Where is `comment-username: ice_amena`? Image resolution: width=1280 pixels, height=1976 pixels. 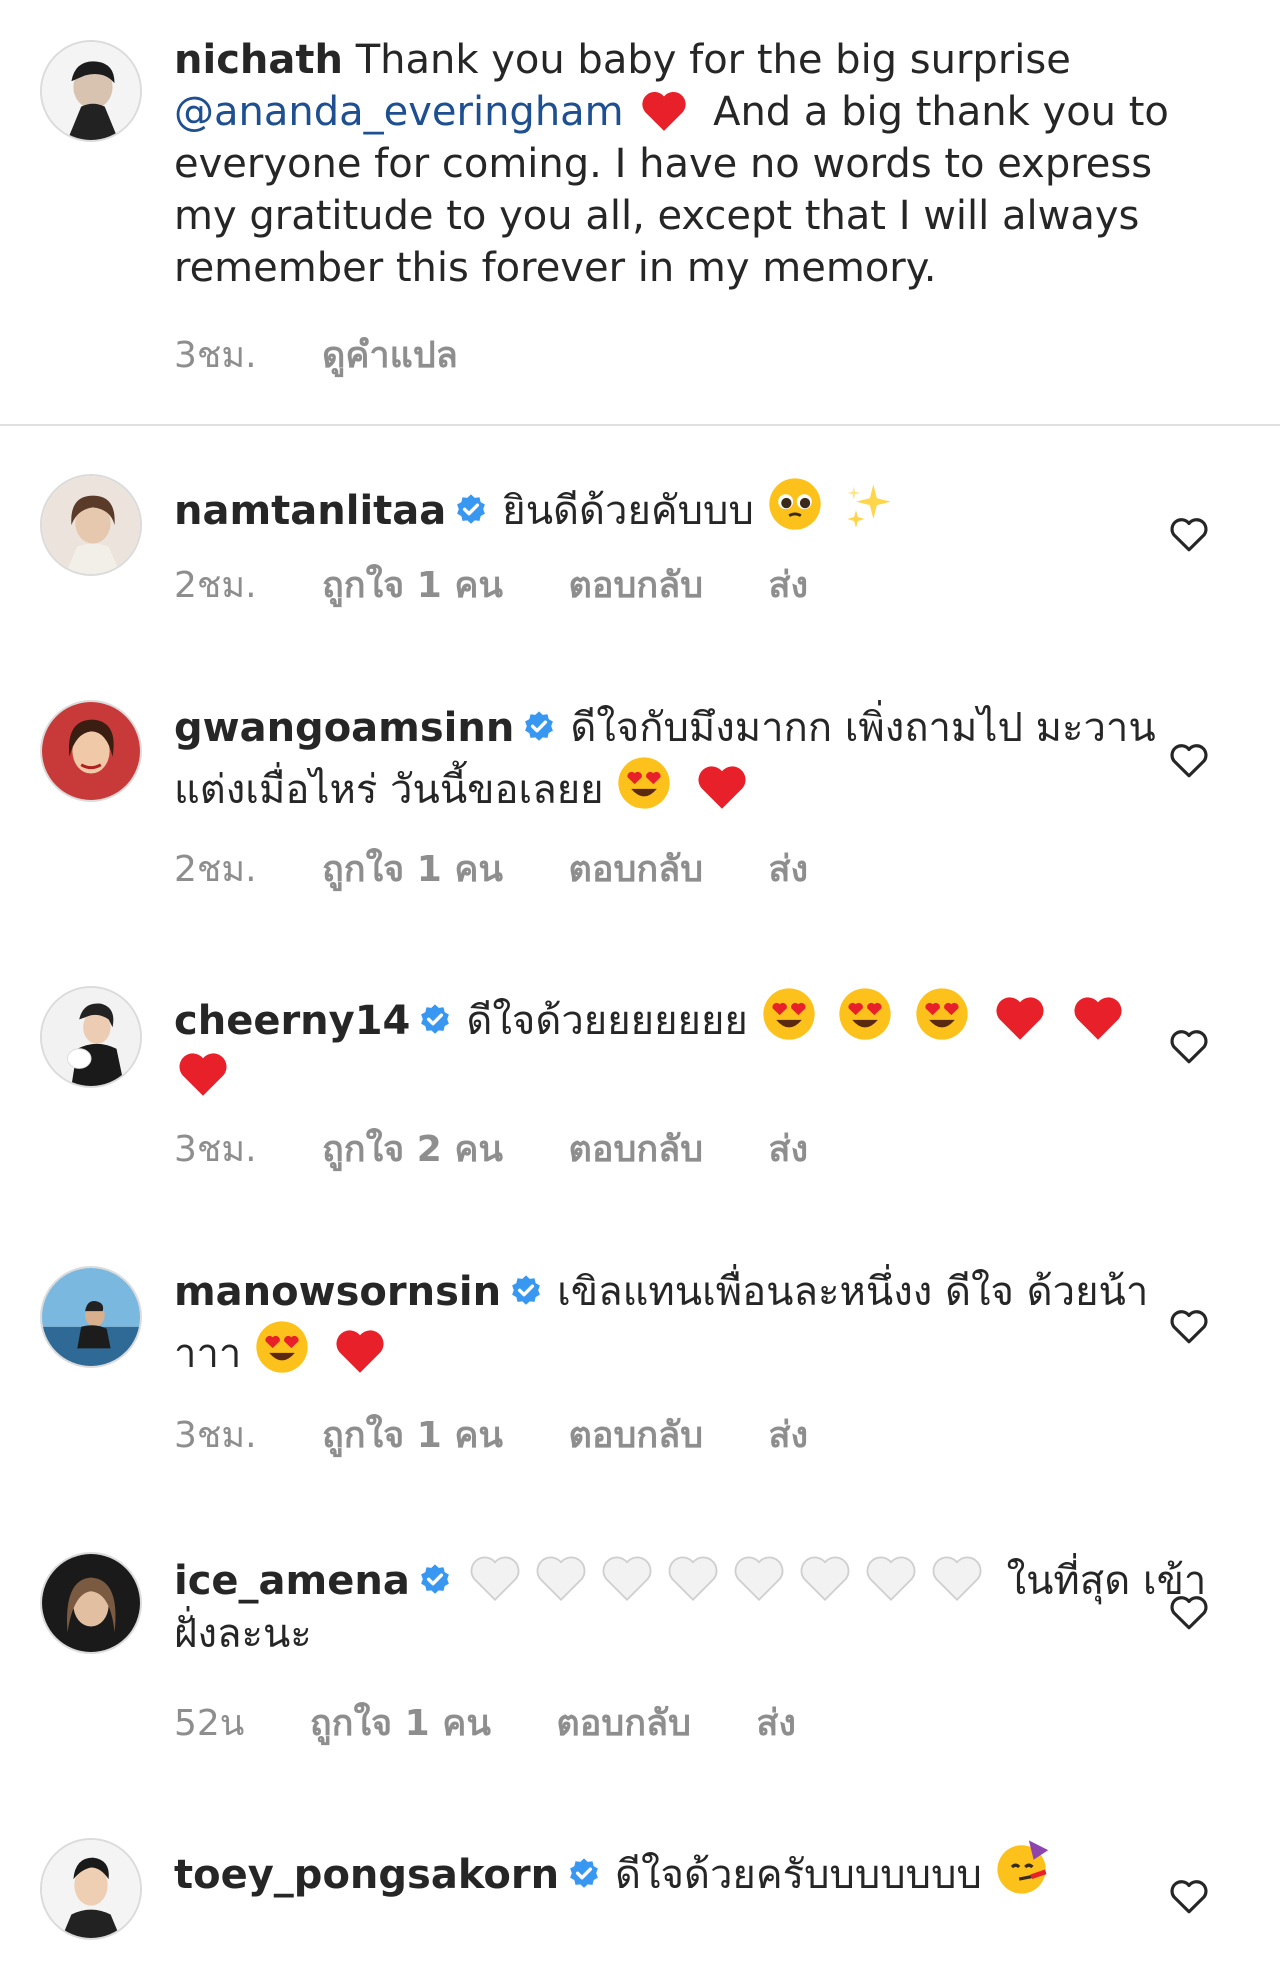 comment-username: ice_amena is located at coordinates (292, 1581).